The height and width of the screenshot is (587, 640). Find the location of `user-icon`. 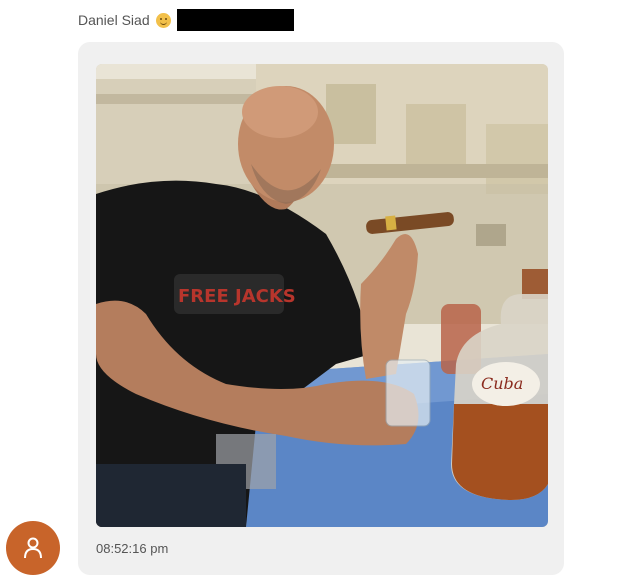

user-icon is located at coordinates (33, 548).